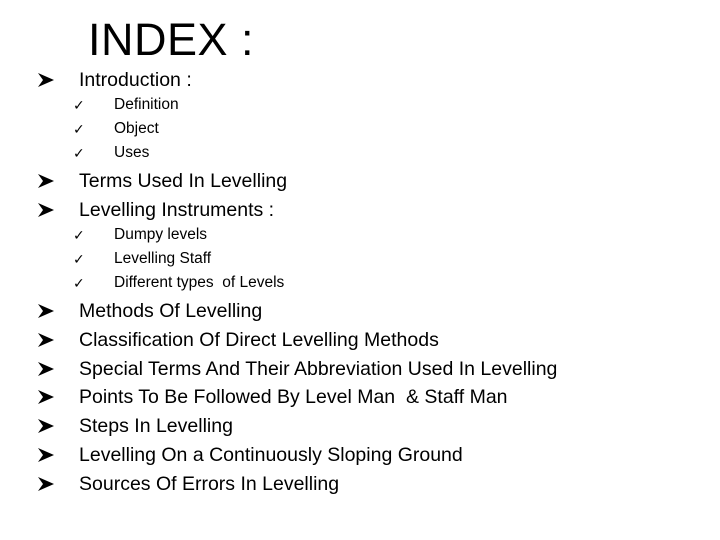 The image size is (720, 540). Describe the element at coordinates (171, 39) in the screenshot. I see `page-title: INDEX :` at that location.